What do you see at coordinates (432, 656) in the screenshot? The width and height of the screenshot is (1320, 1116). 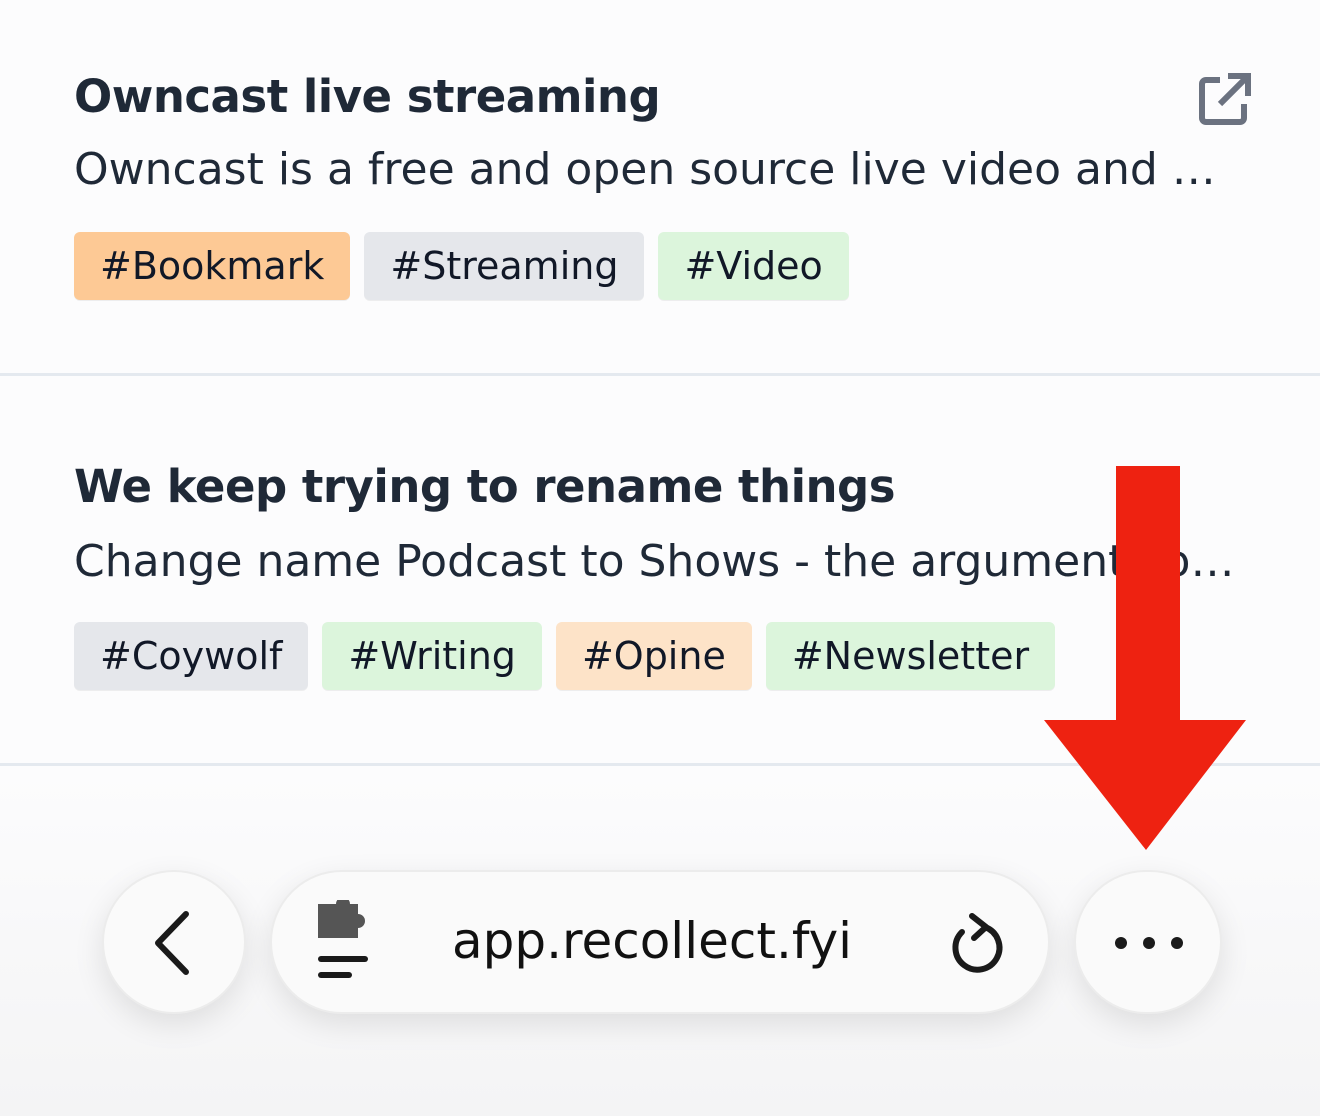 I see `tag-writing: #Writing` at bounding box center [432, 656].